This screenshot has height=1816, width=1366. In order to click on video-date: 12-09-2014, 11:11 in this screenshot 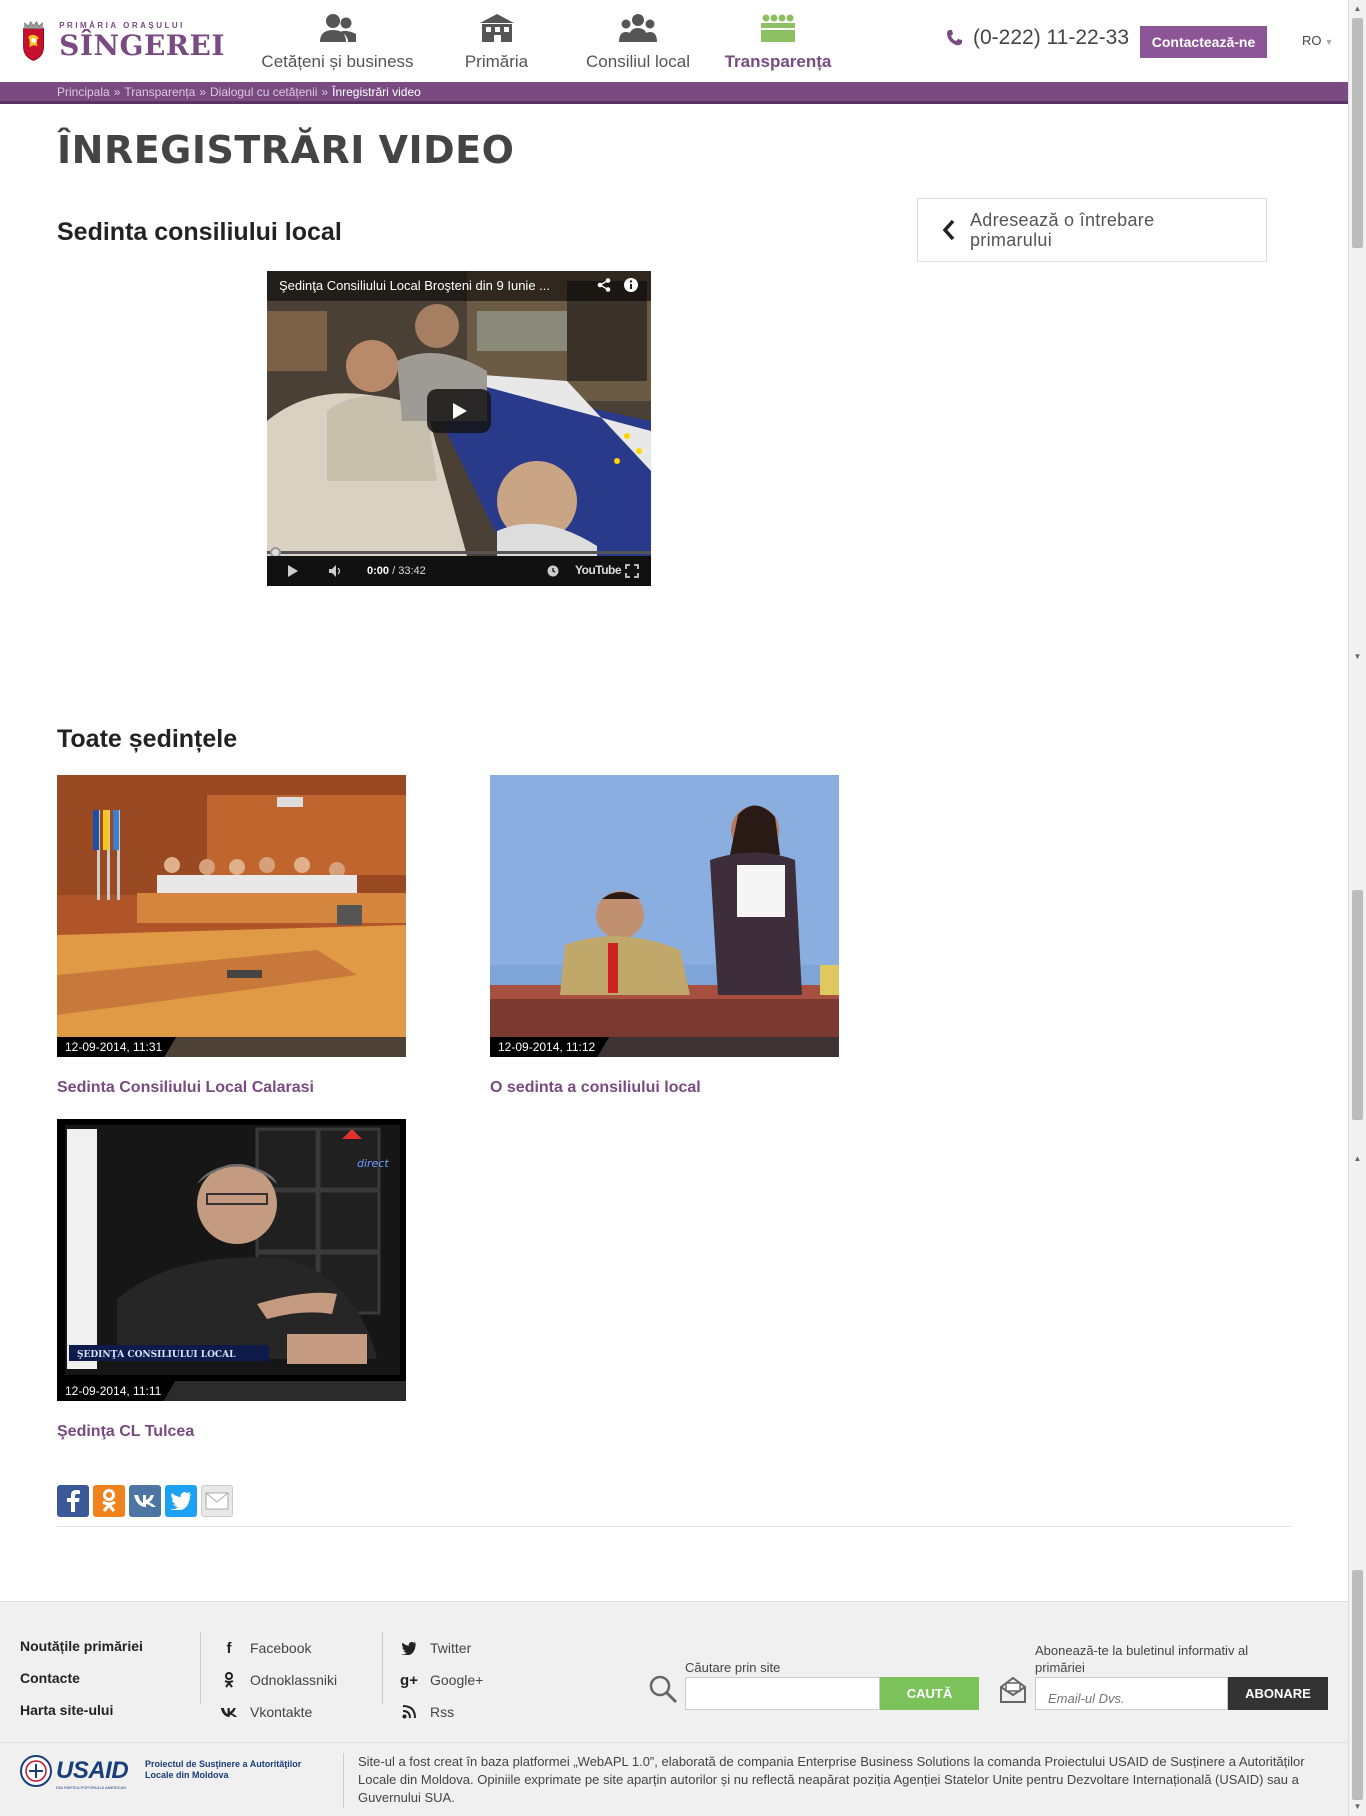, I will do `click(116, 1391)`.